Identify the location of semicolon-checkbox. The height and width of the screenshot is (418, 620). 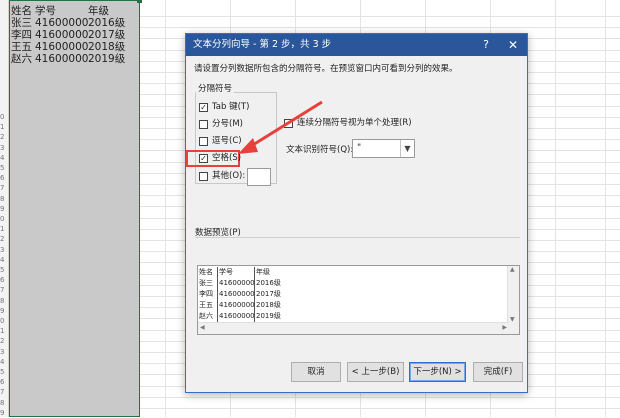
(203, 124).